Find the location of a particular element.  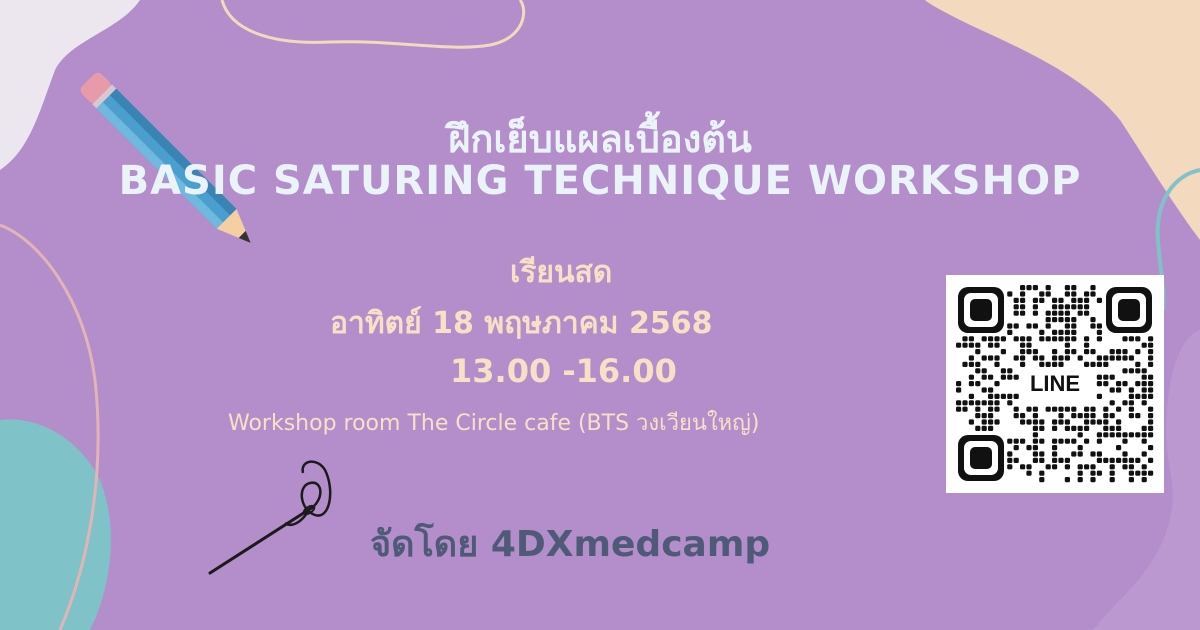

organizer: จัดโดย 4DXmedcamp is located at coordinates (570, 544).